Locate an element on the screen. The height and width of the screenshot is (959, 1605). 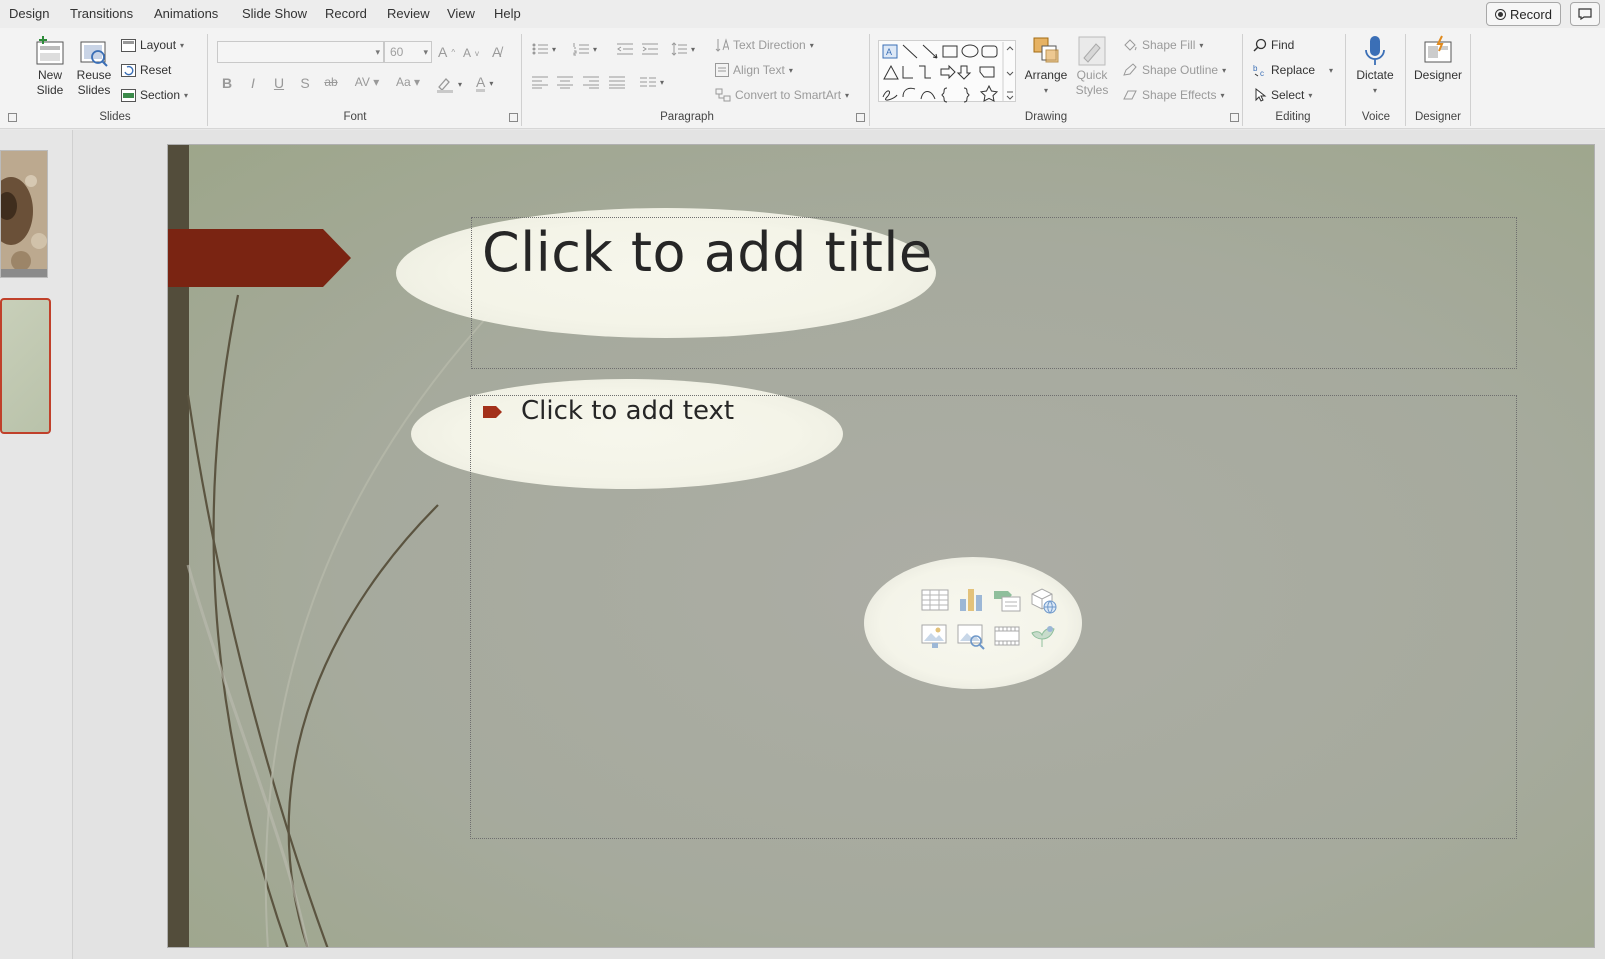
tab-record: Record is located at coordinates (346, 13).